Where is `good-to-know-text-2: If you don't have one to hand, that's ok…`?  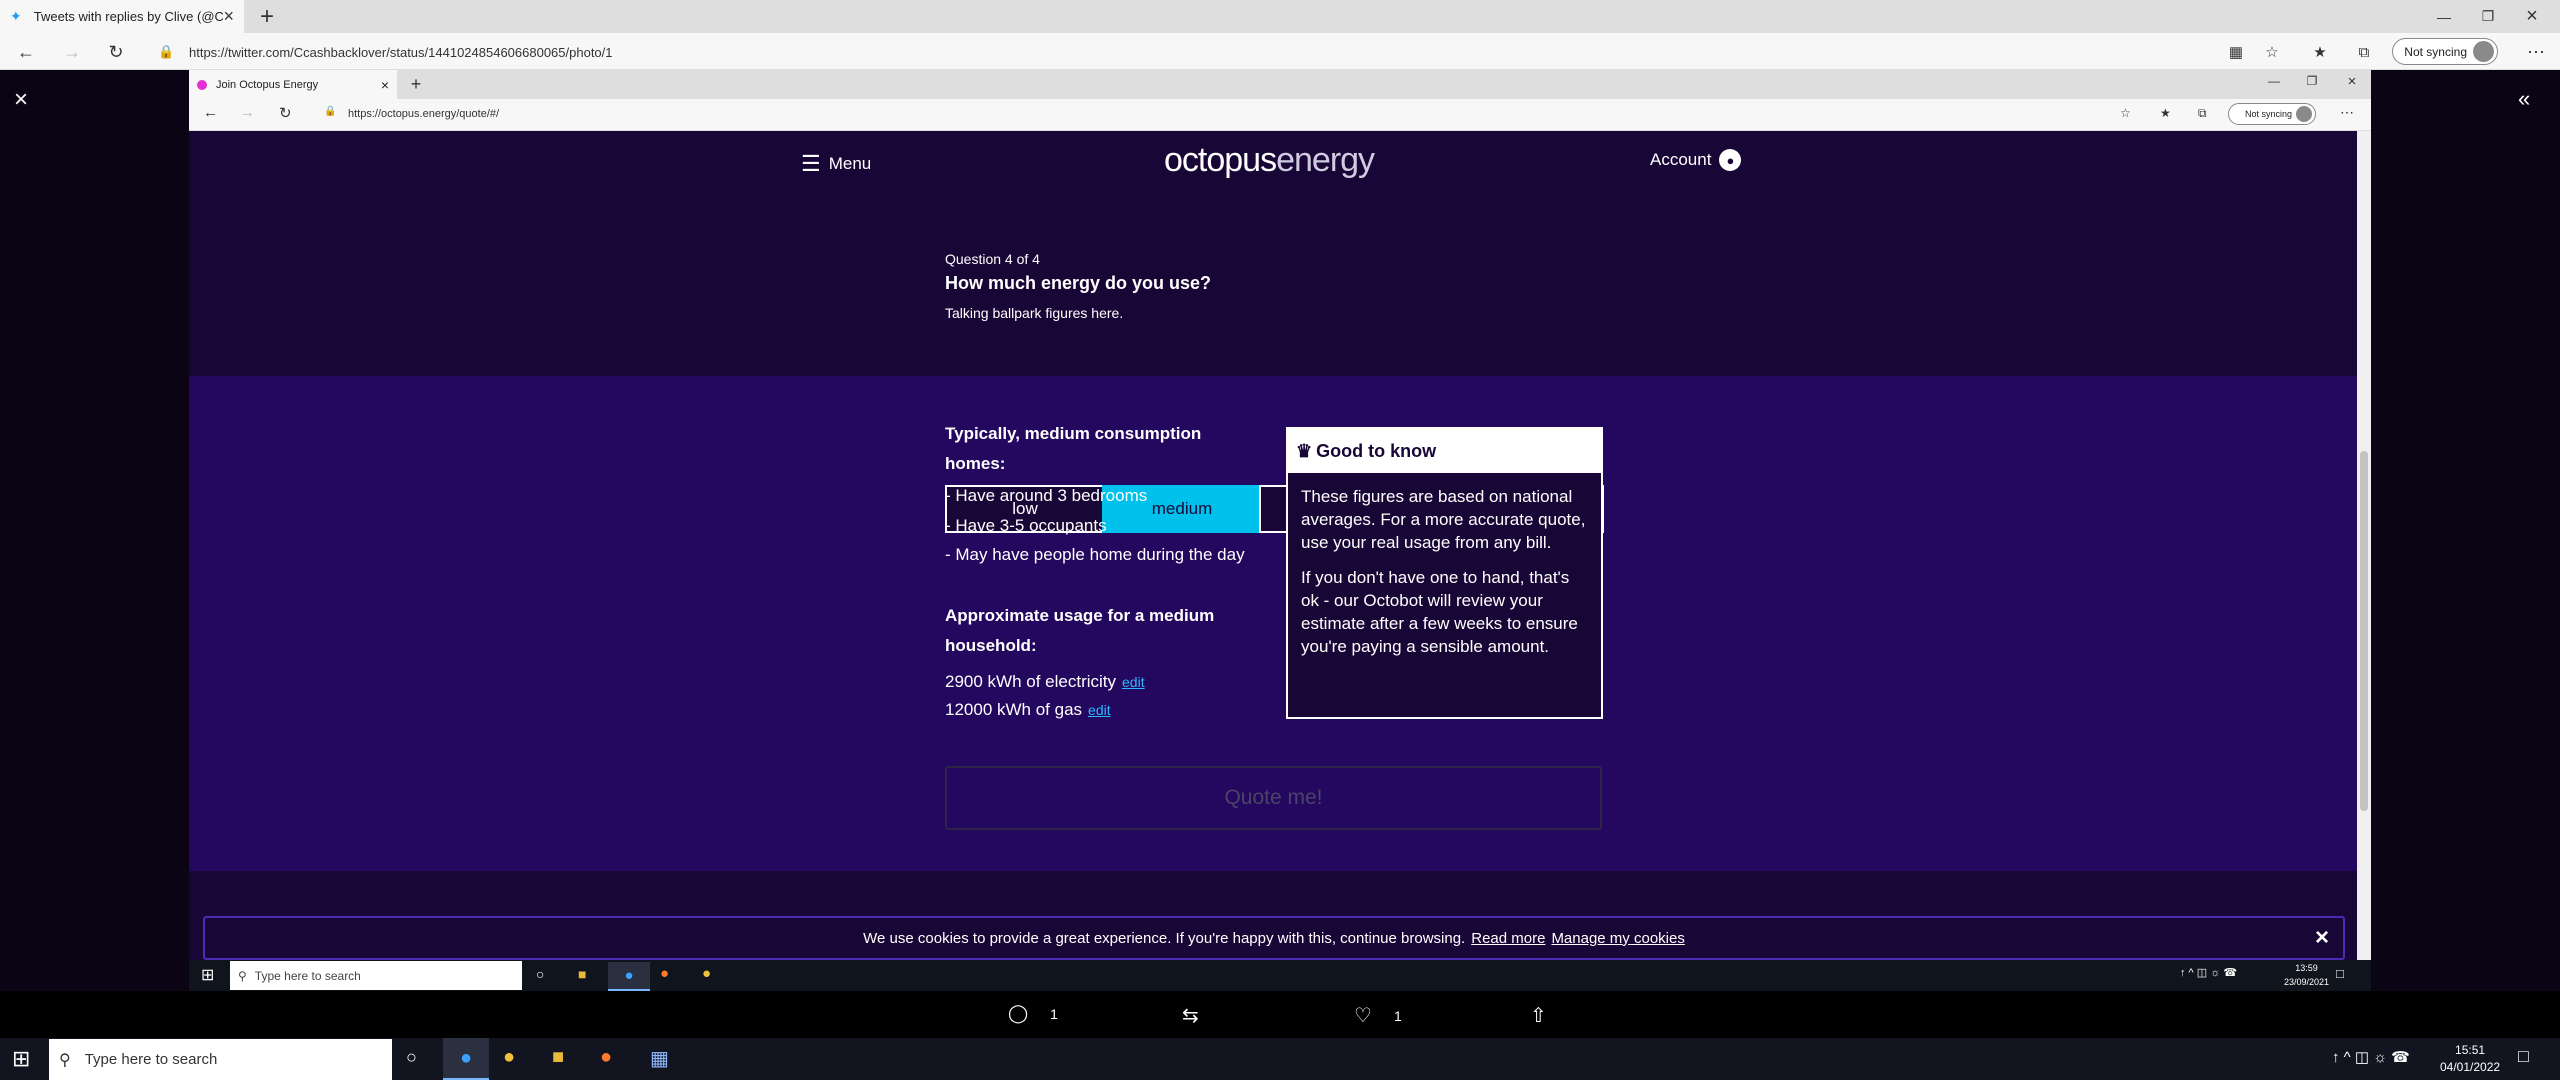 good-to-know-text-2: If you don't have one to hand, that's ok… is located at coordinates (1439, 612).